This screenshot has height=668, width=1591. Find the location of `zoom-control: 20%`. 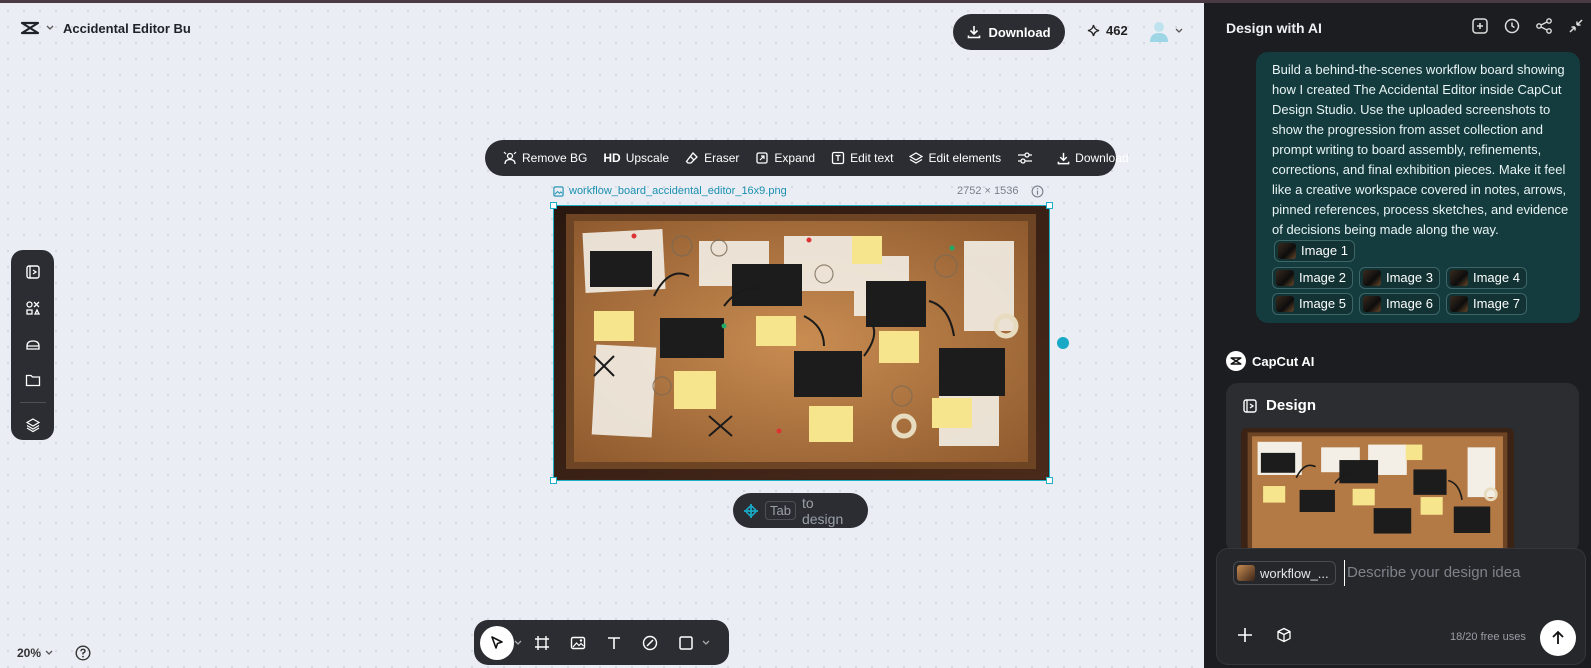

zoom-control: 20% is located at coordinates (35, 653).